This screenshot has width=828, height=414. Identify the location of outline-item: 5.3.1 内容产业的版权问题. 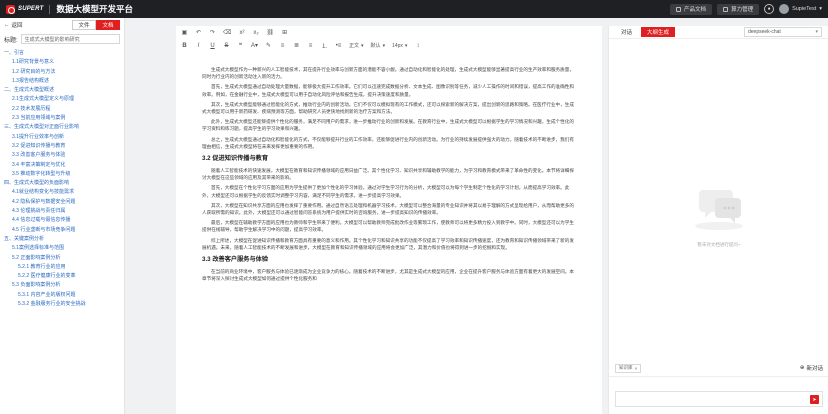
(63, 295).